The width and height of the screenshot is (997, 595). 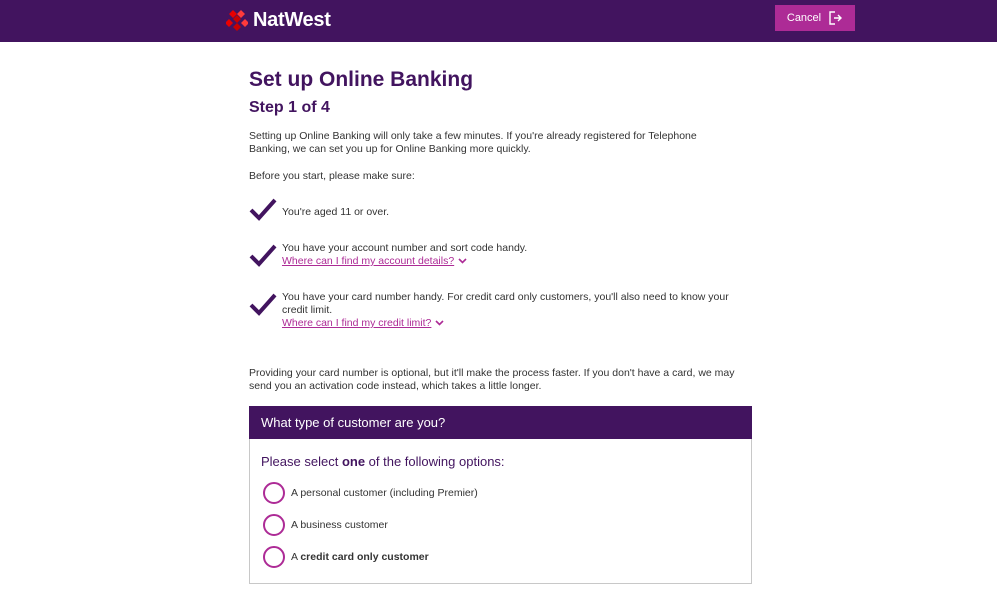 What do you see at coordinates (356, 323) in the screenshot?
I see `credit-limit-link: Where can I find my credit limit?` at bounding box center [356, 323].